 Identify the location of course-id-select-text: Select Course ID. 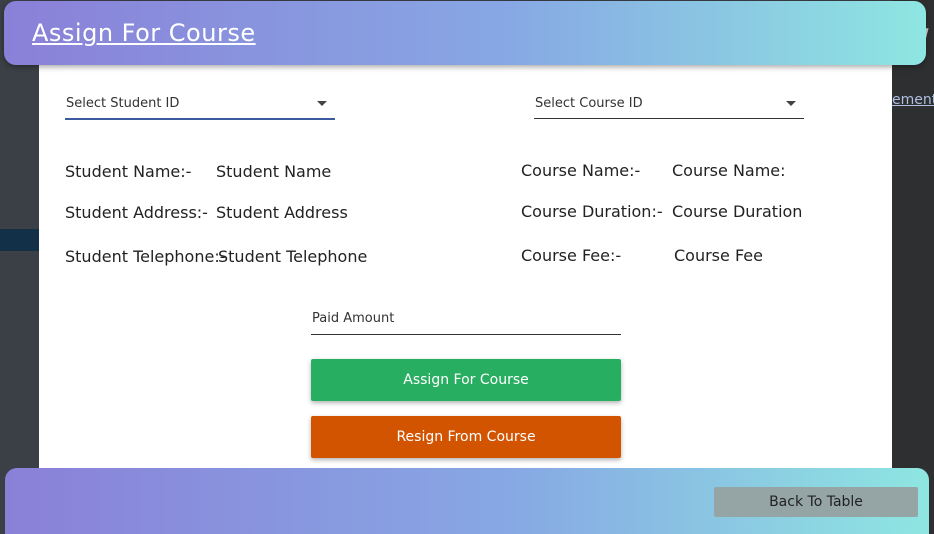
(589, 103).